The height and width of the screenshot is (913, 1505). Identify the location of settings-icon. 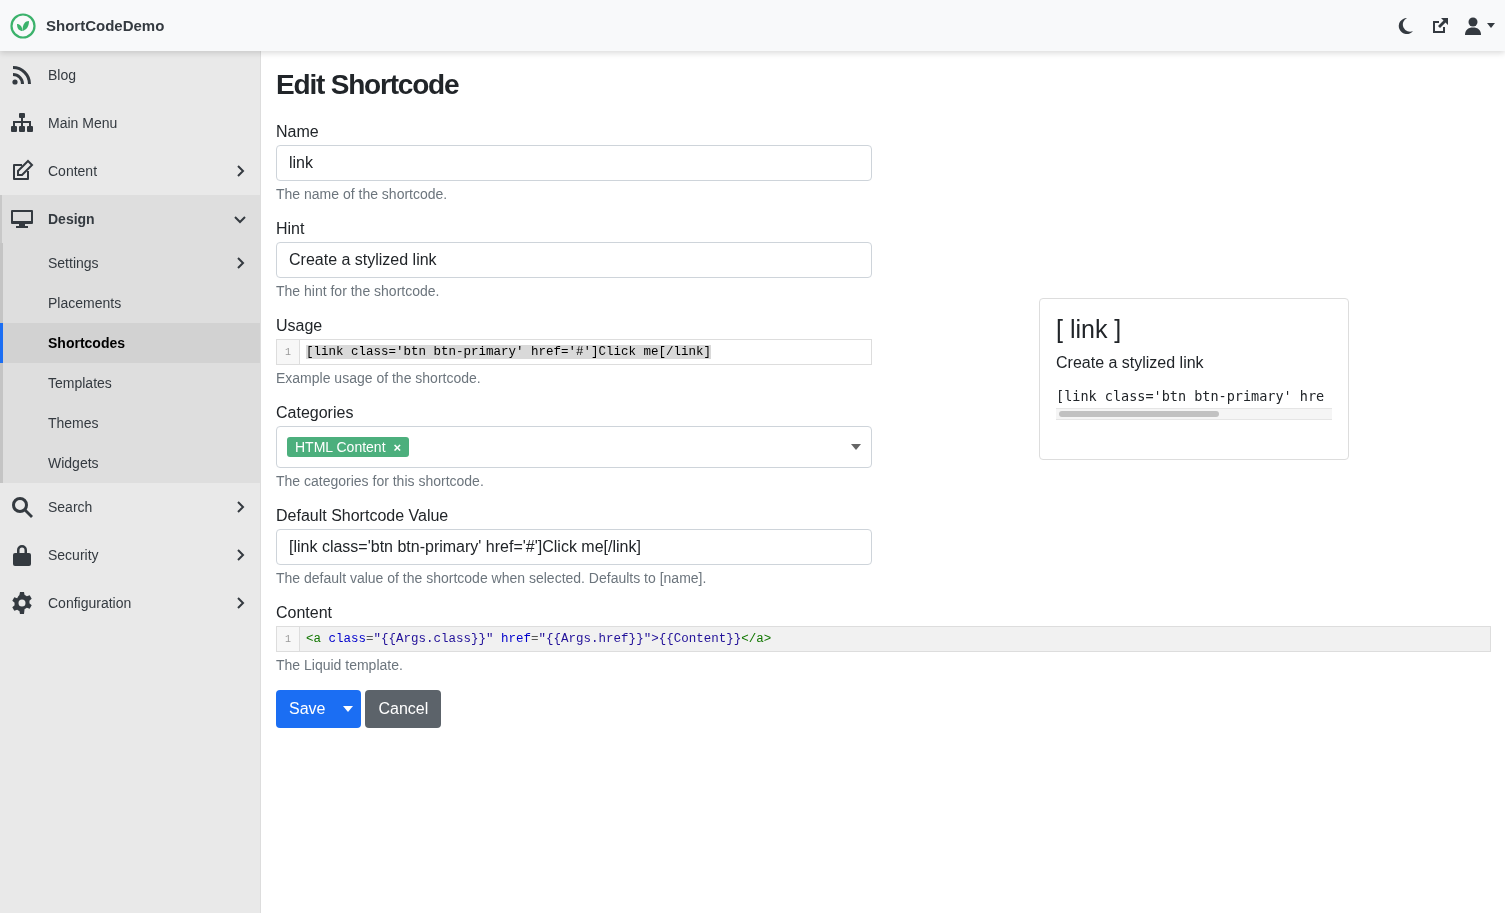
(22, 603).